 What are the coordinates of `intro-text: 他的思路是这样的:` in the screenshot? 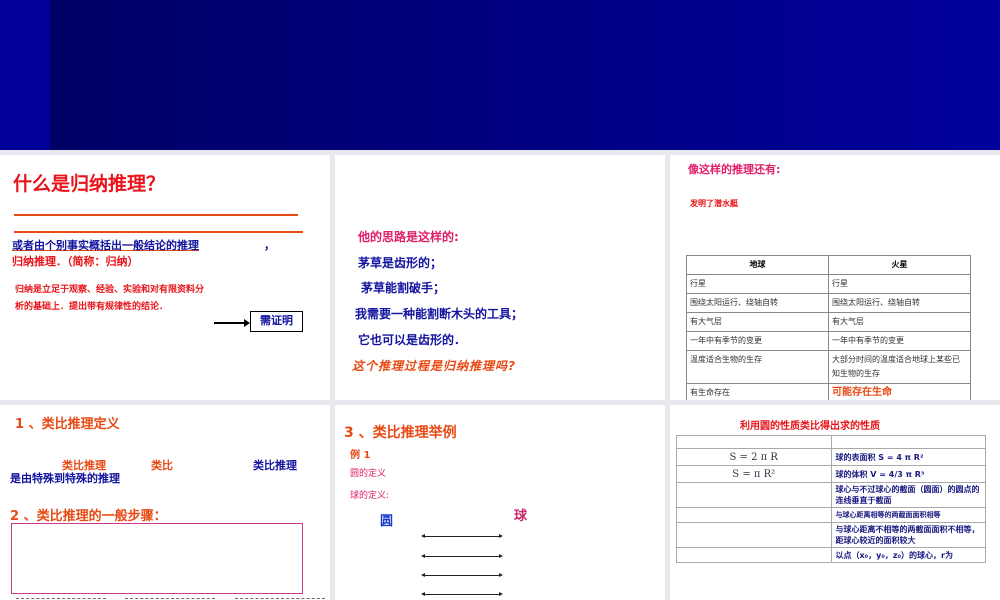 It's located at (408, 237).